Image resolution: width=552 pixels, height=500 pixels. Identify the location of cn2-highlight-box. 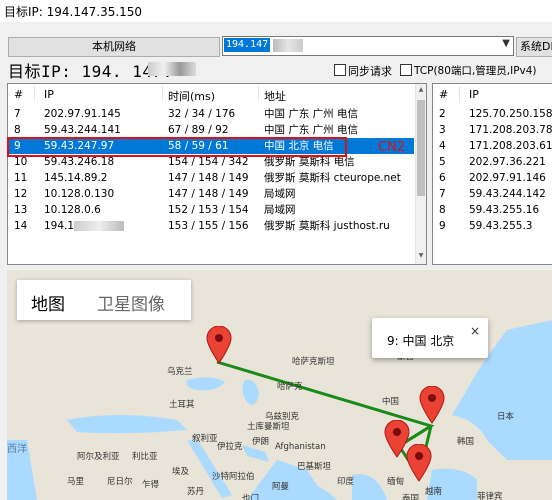
(177, 147).